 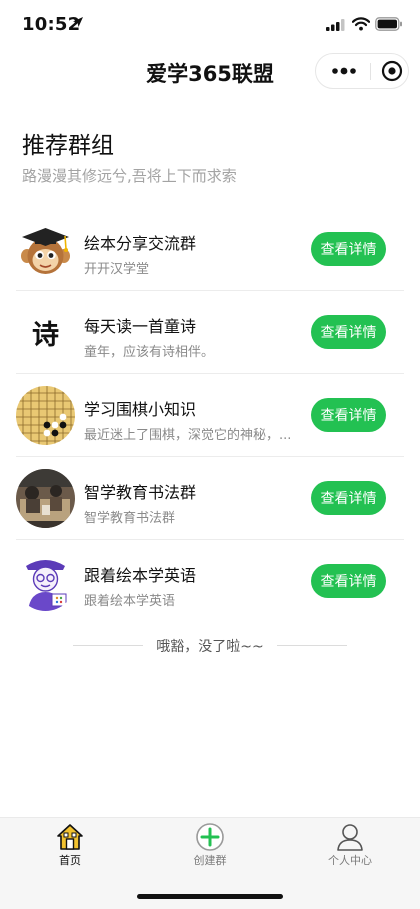 I want to click on group-item: 智学教育书法群 智学教育书法群 查看详情, so click(x=210, y=498).